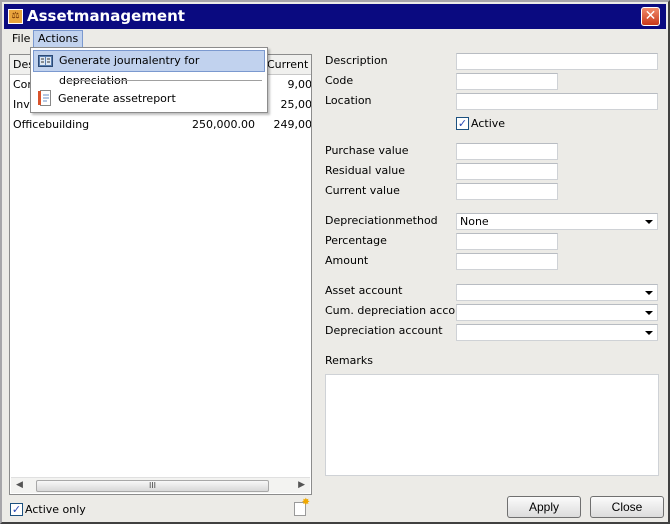 This screenshot has width=670, height=524. Describe the element at coordinates (362, 190) in the screenshot. I see `current-value-label: Current value` at that location.